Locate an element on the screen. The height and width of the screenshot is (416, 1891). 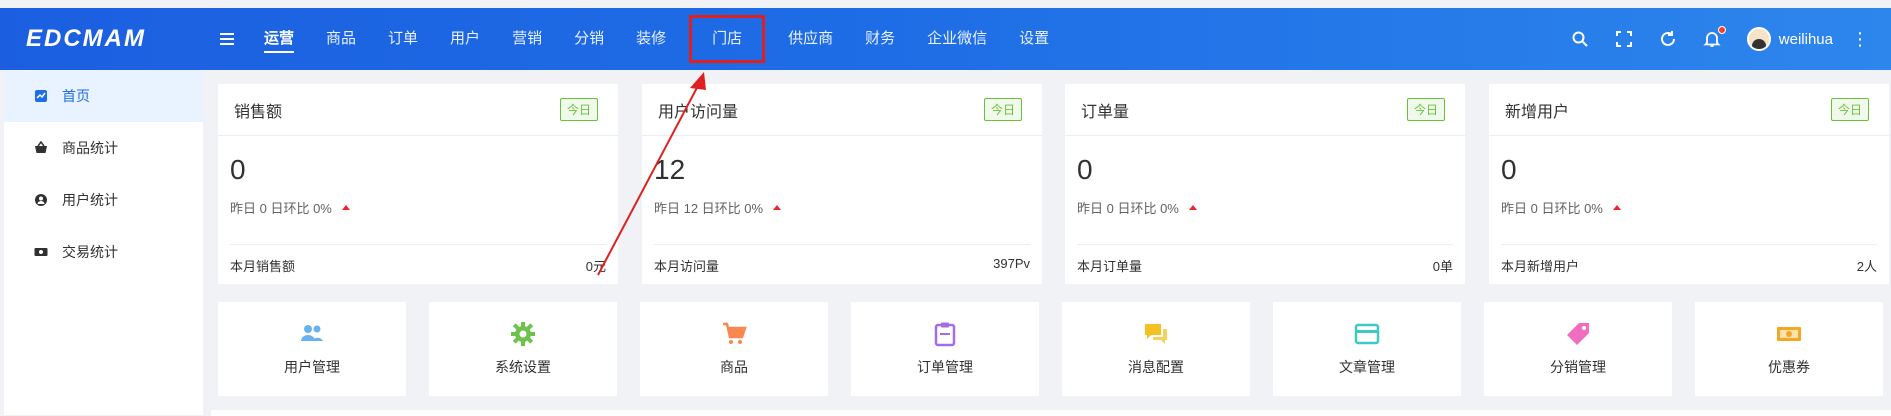
stat-title: 订单量 is located at coordinates (1105, 112).